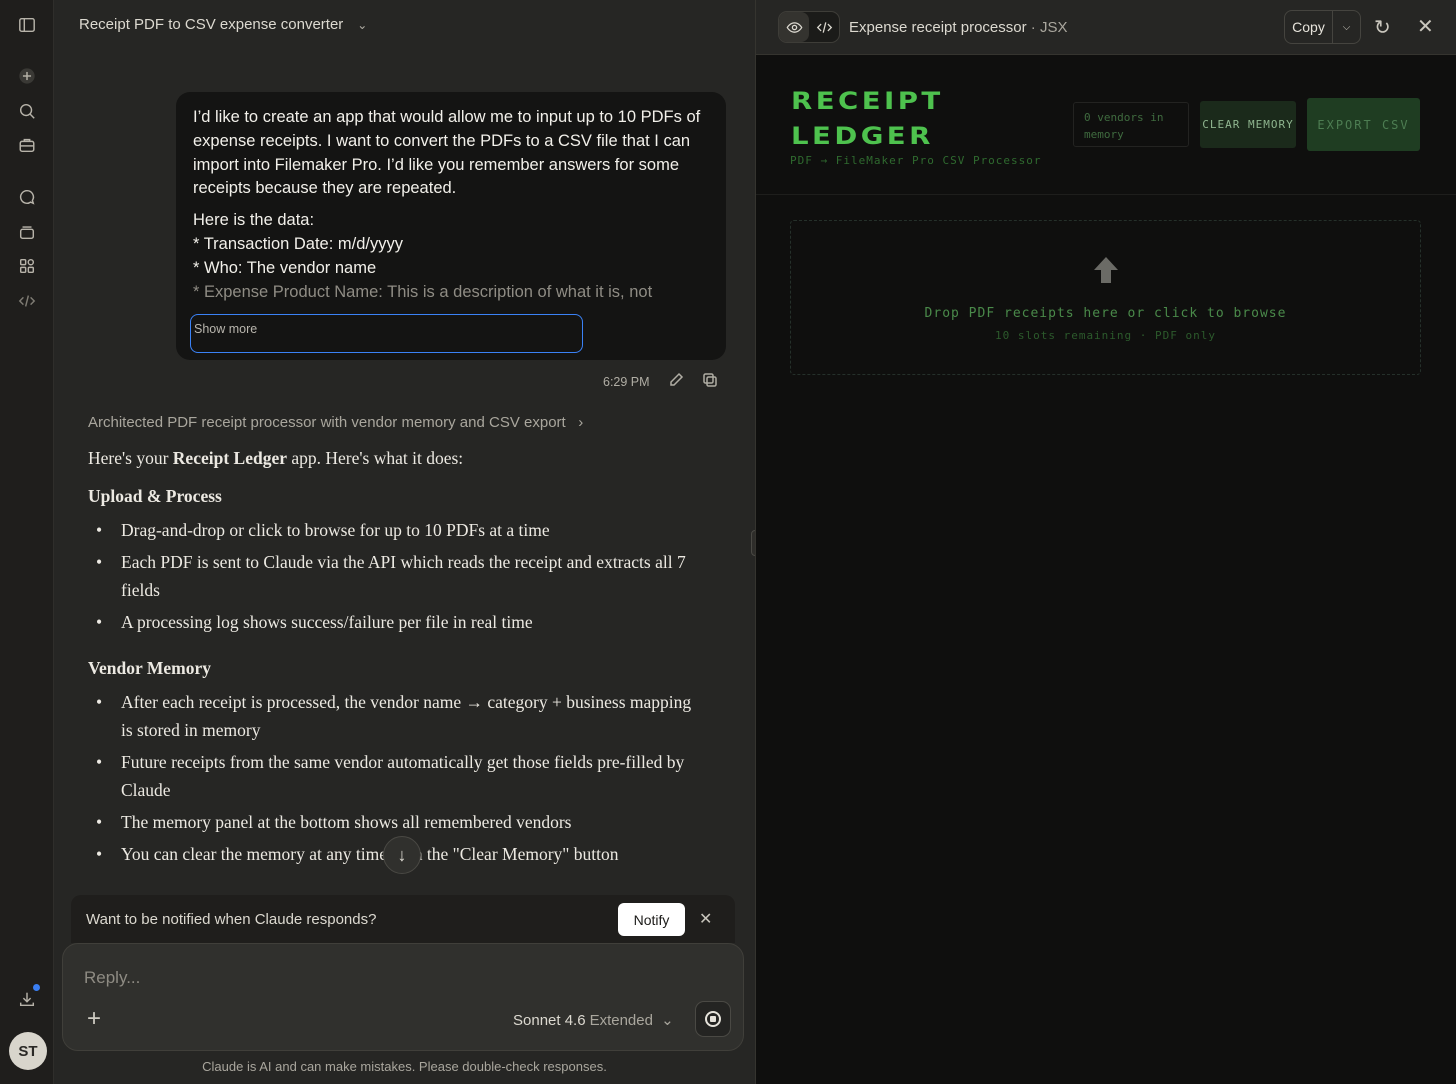 This screenshot has height=1084, width=1456. I want to click on eye-icon, so click(794, 27).